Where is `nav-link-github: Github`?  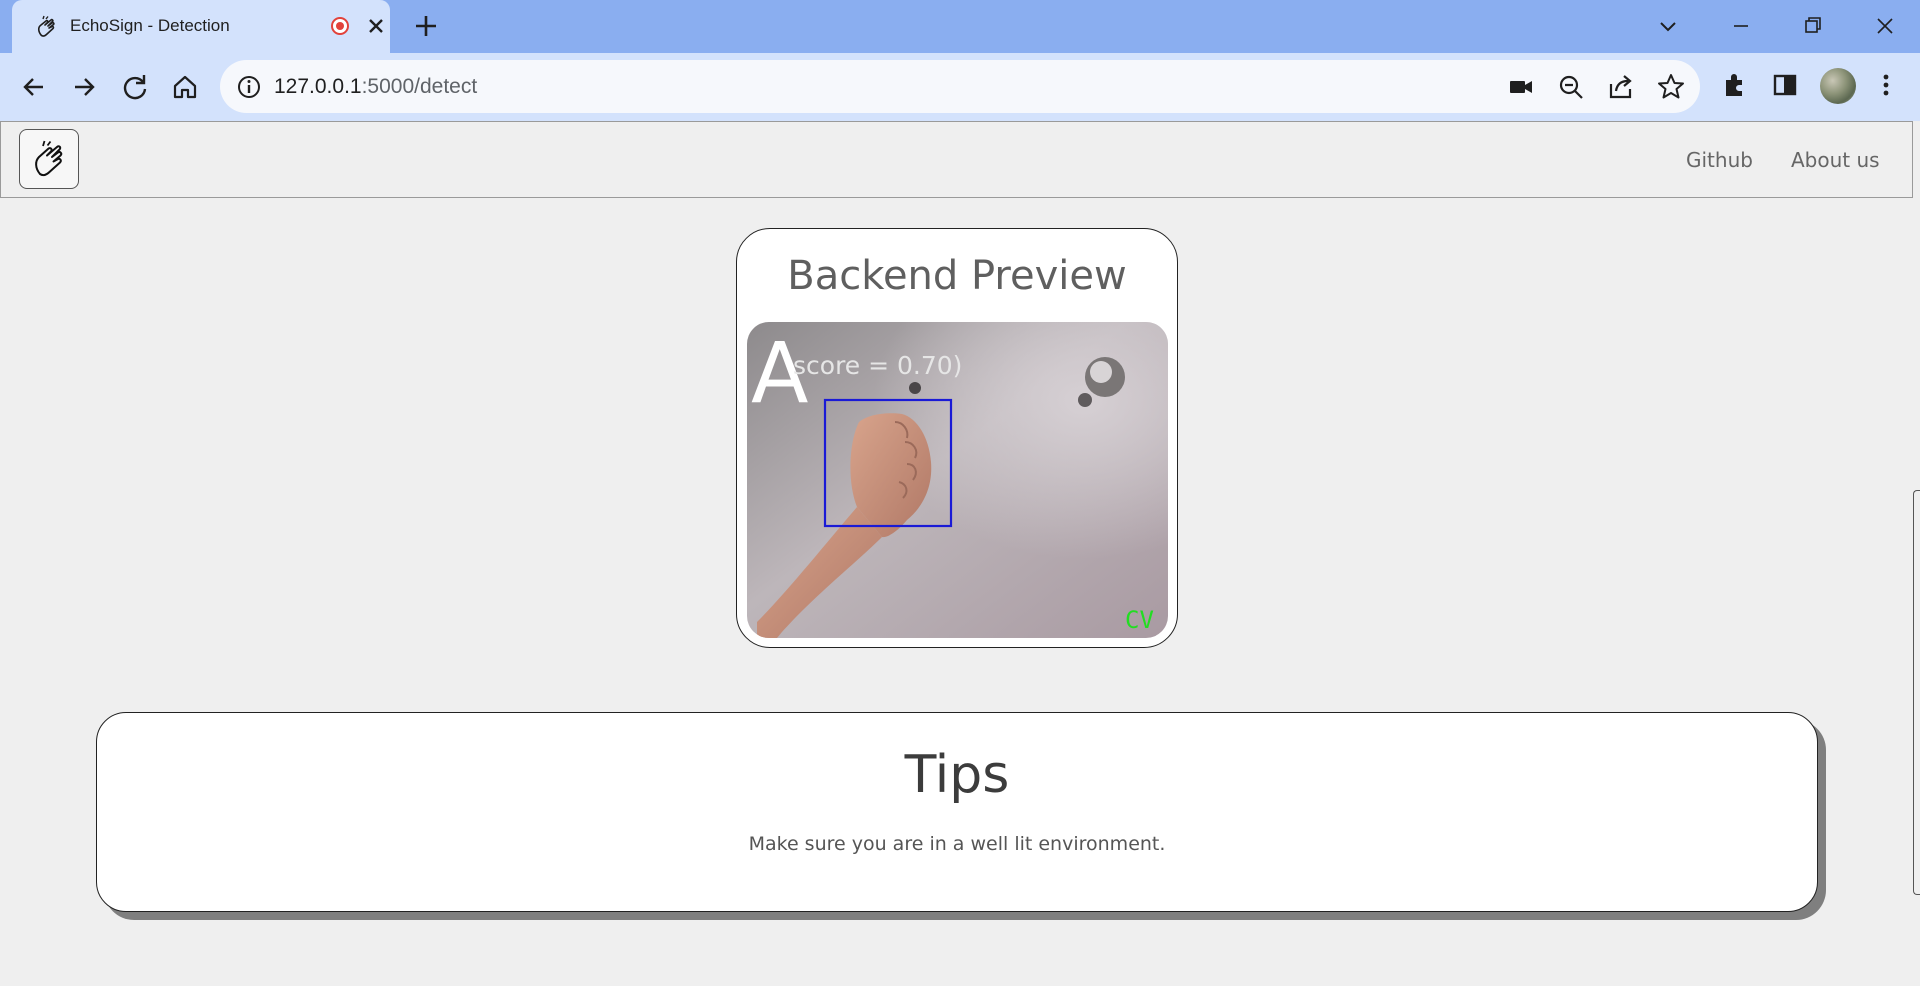 nav-link-github: Github is located at coordinates (1719, 160).